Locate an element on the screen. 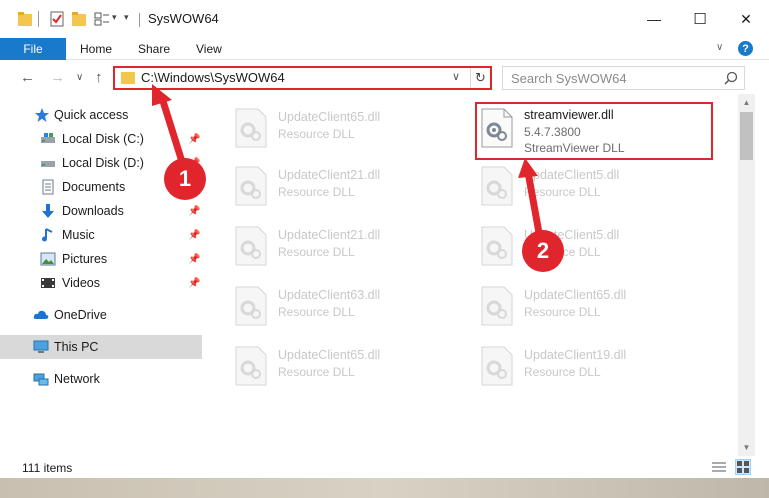 The image size is (769, 498). sidebar-item-label: Music is located at coordinates (78, 235).